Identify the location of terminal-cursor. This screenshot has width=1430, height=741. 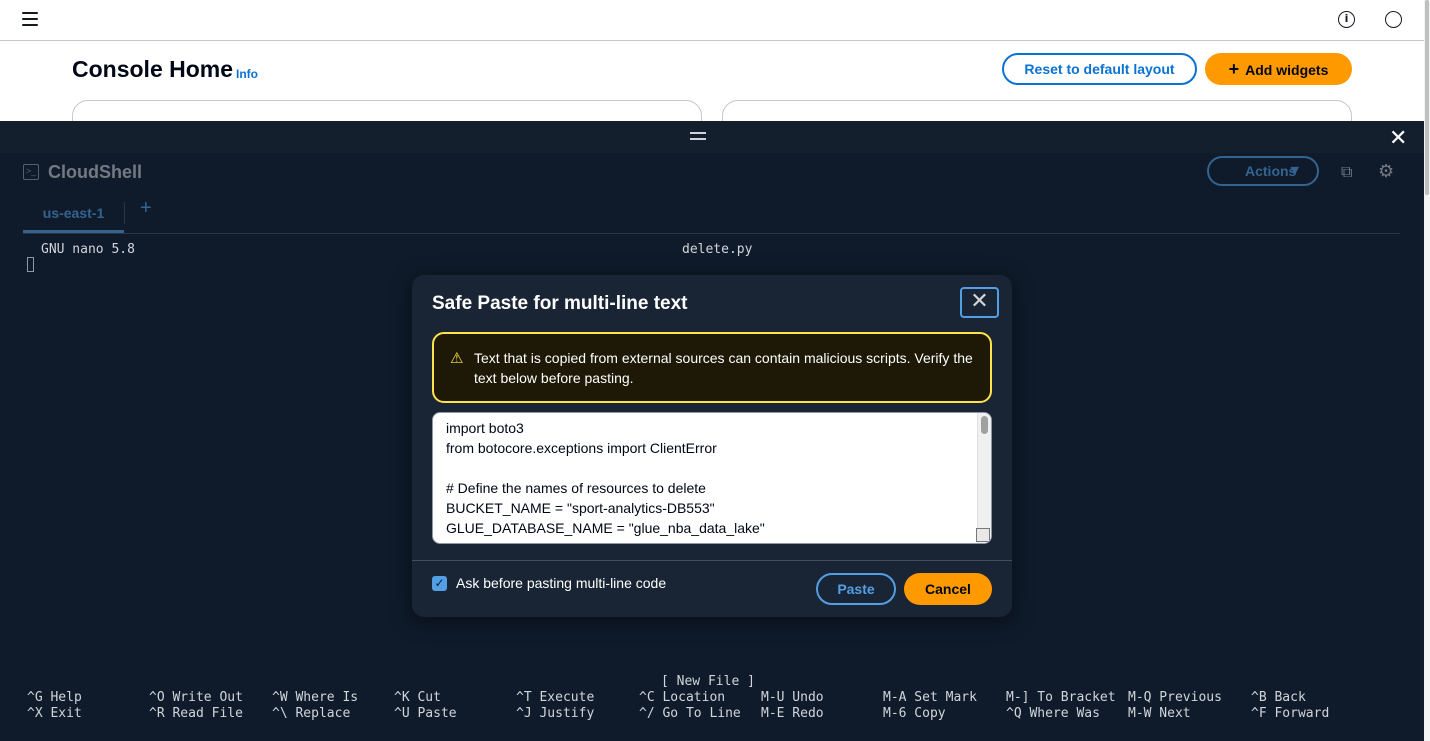
(30, 264).